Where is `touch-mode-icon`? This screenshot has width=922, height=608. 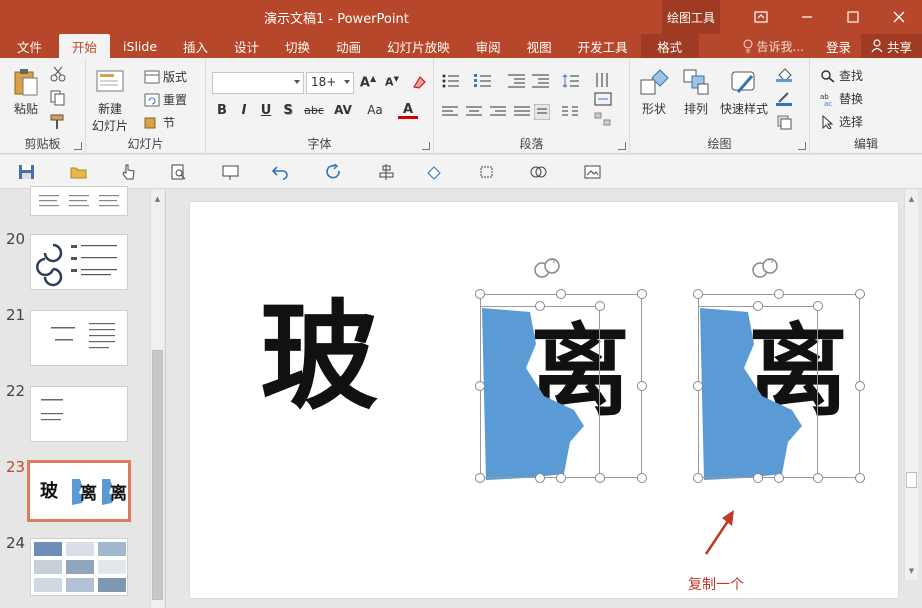 touch-mode-icon is located at coordinates (129, 172).